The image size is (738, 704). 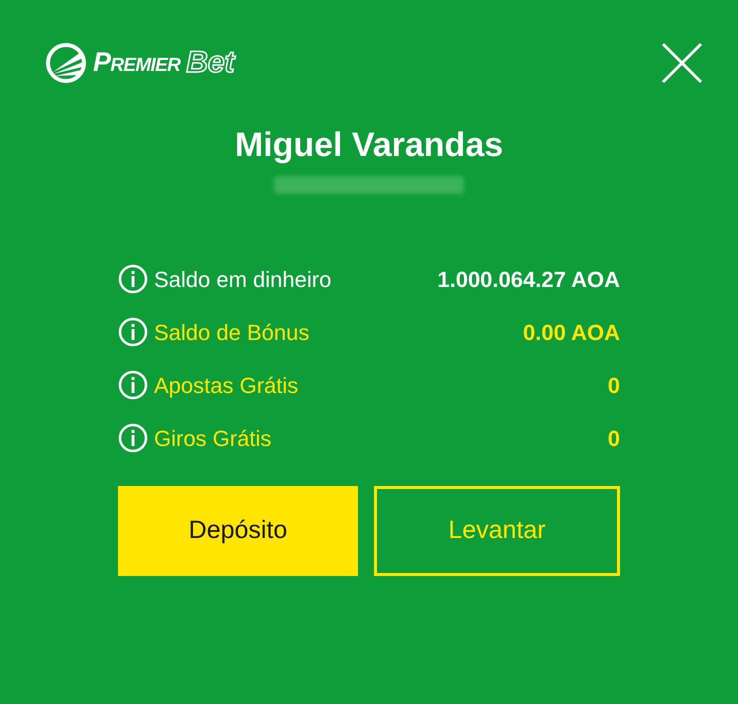 I want to click on logo-icon, so click(x=66, y=63).